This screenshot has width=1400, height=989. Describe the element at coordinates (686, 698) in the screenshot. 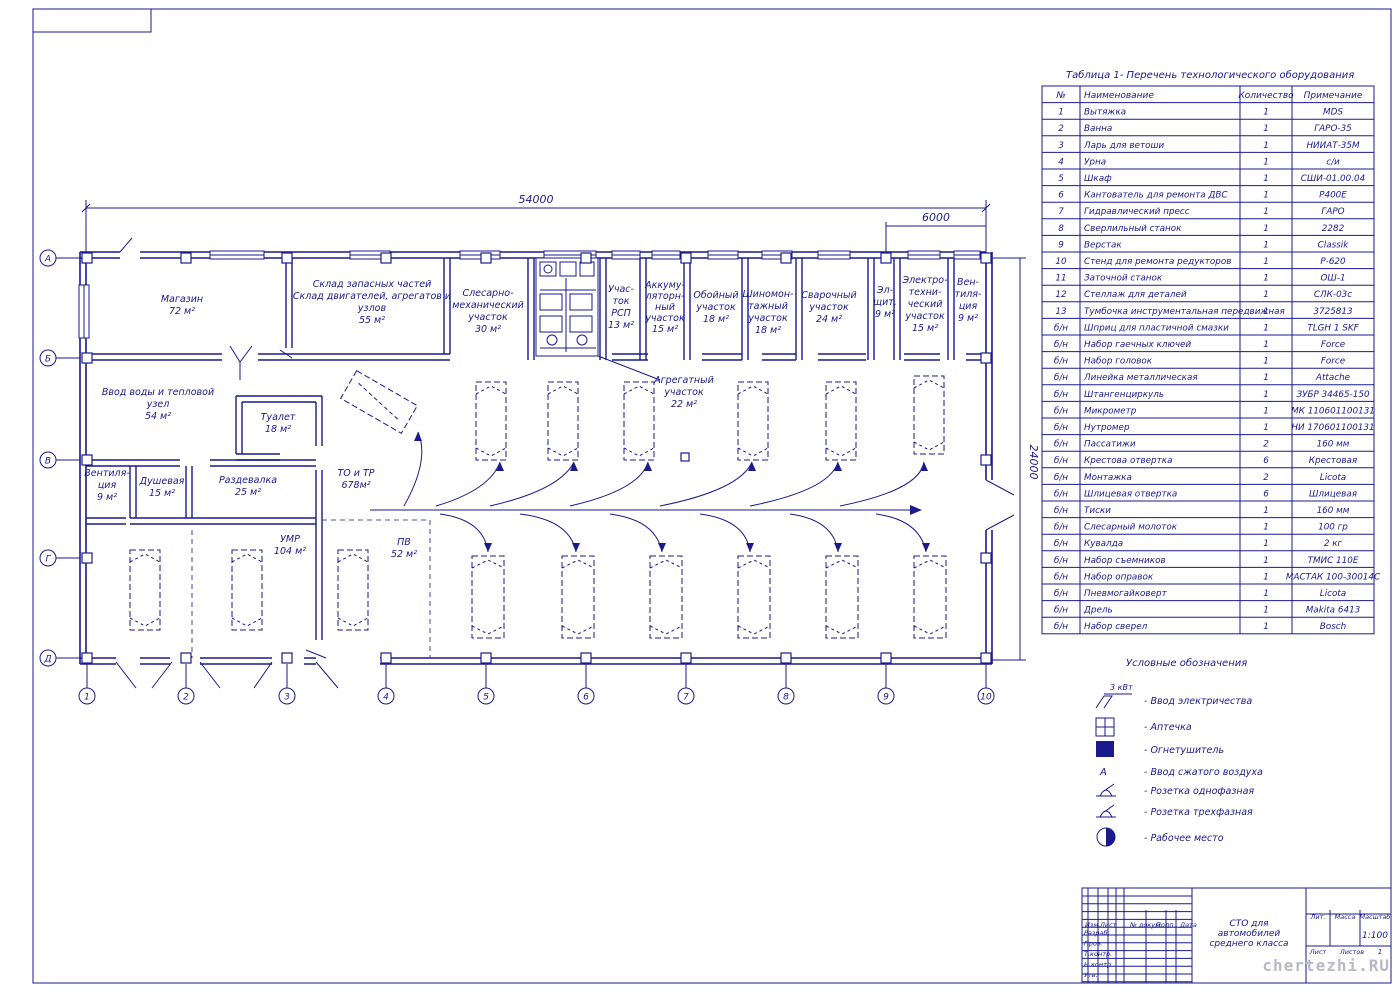

I see `axis-col-label: 7` at that location.